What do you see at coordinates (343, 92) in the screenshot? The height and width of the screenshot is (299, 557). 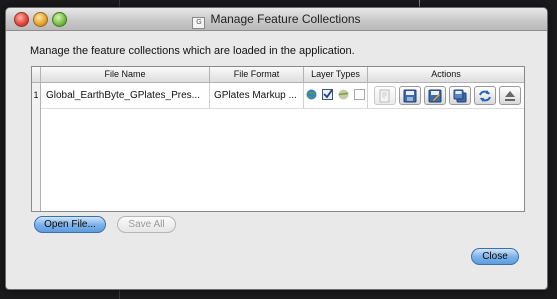 I see `raster-globe-icon` at bounding box center [343, 92].